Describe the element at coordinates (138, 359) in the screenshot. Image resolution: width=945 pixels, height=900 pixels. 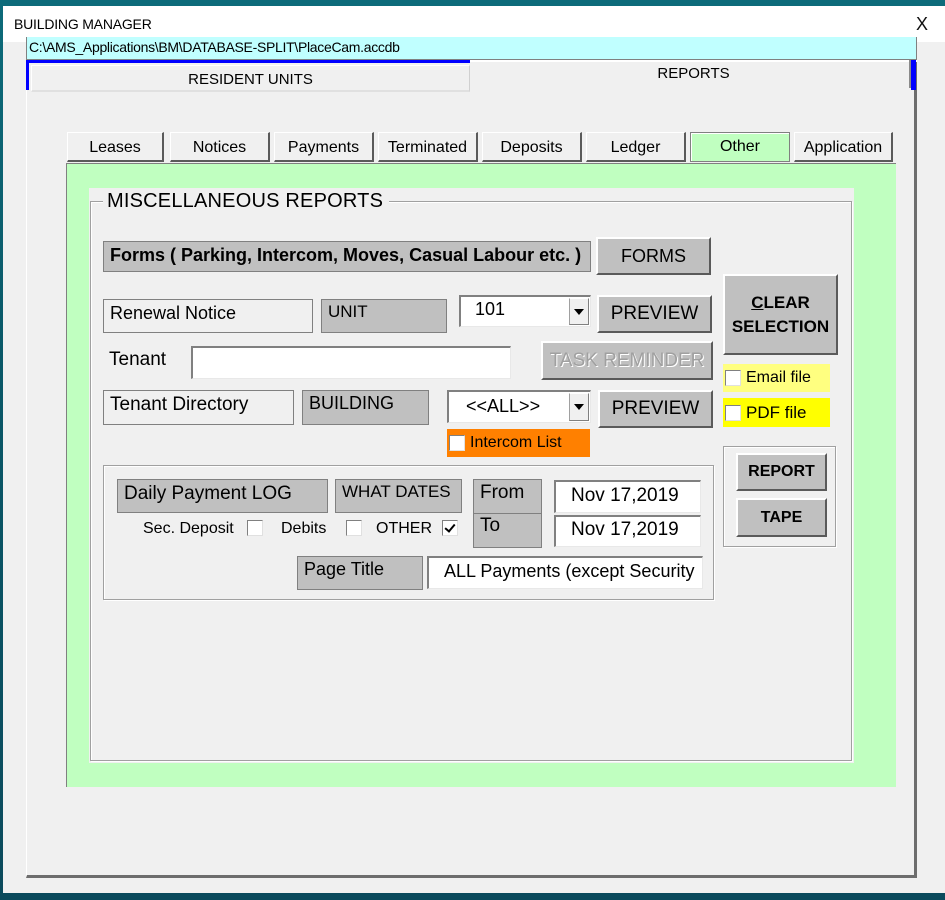
I see `tenant-label: Tenant` at that location.